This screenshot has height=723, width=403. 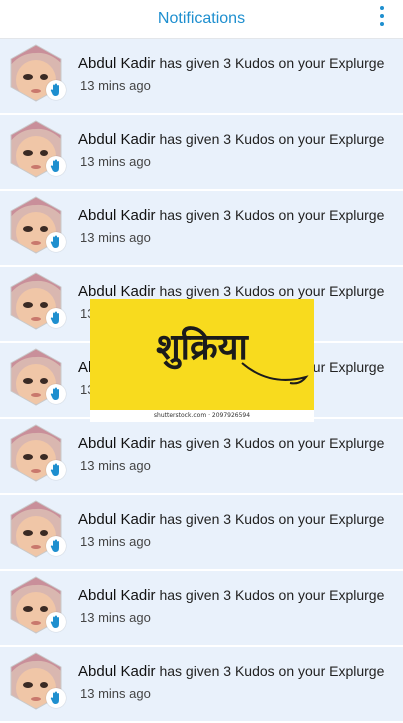 I want to click on page-title: Notifications, so click(x=201, y=18).